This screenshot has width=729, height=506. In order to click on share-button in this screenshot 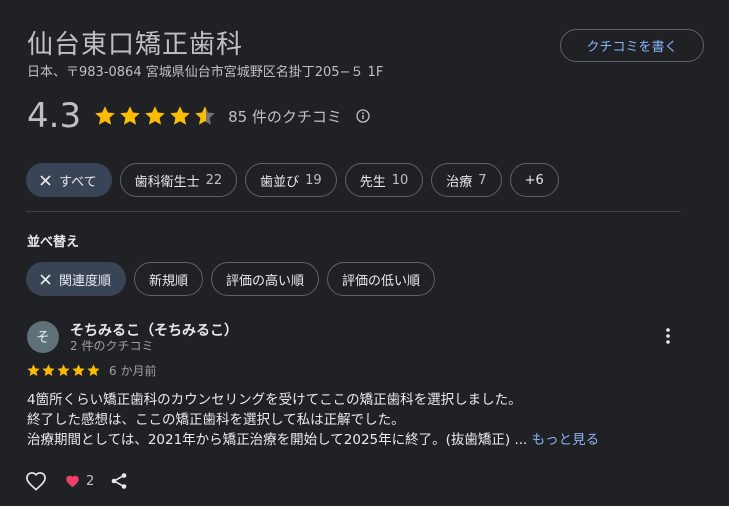, I will do `click(119, 481)`.